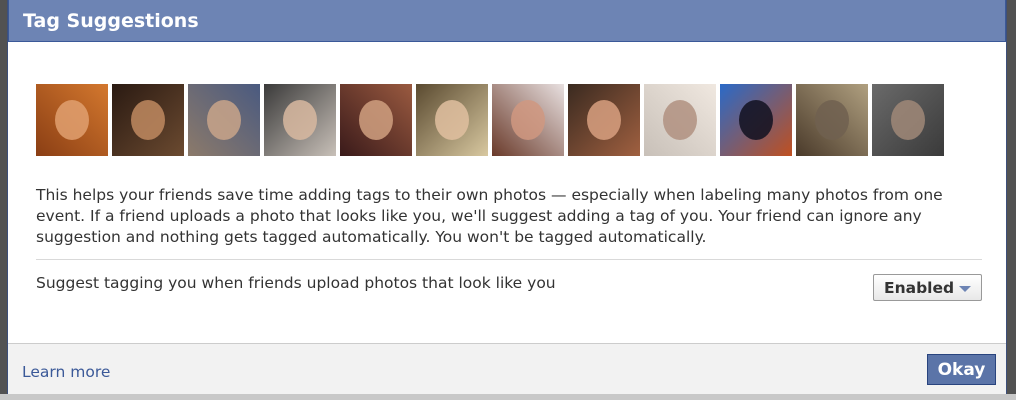  I want to click on dialog-footer: Learn more Okay, so click(507, 368).